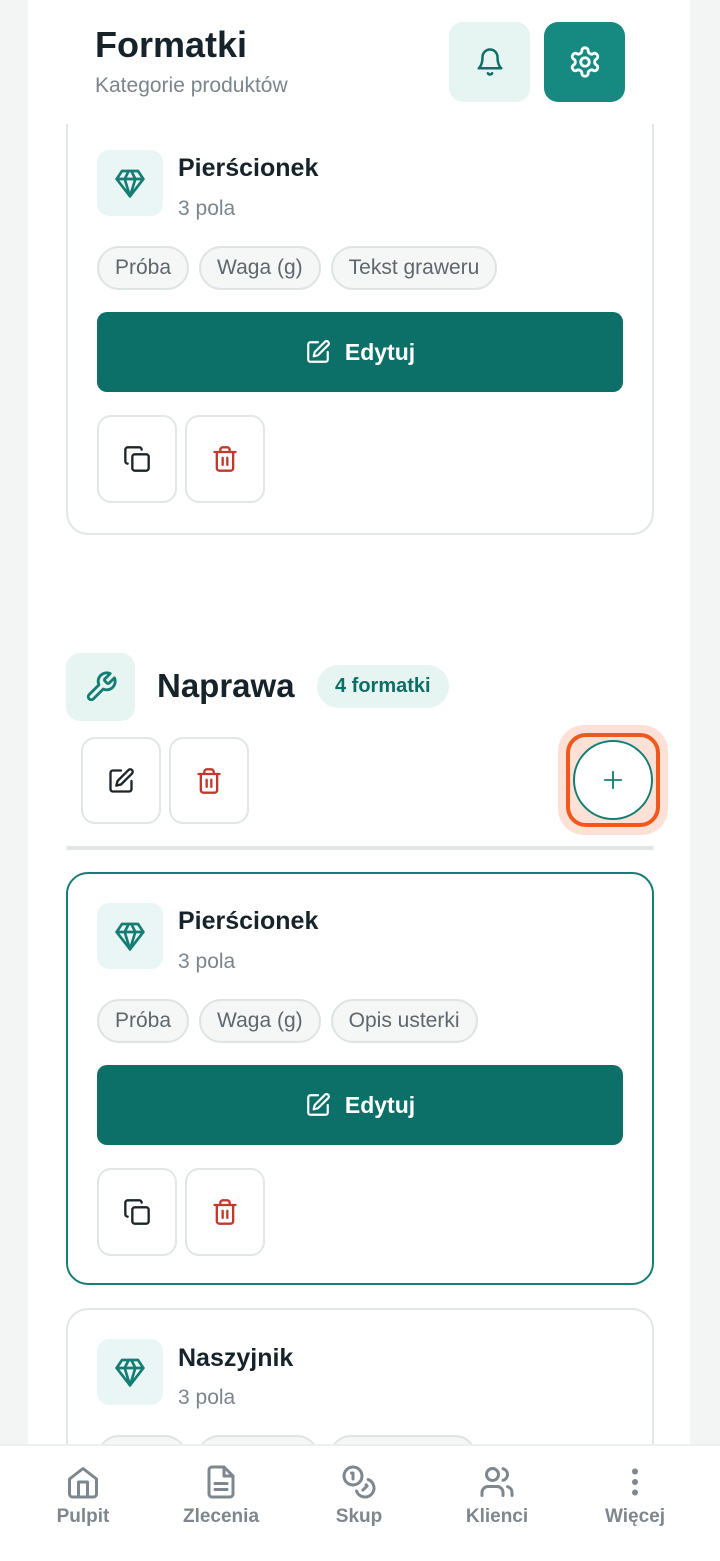 This screenshot has width=720, height=1561. I want to click on edit-section-button, so click(121, 780).